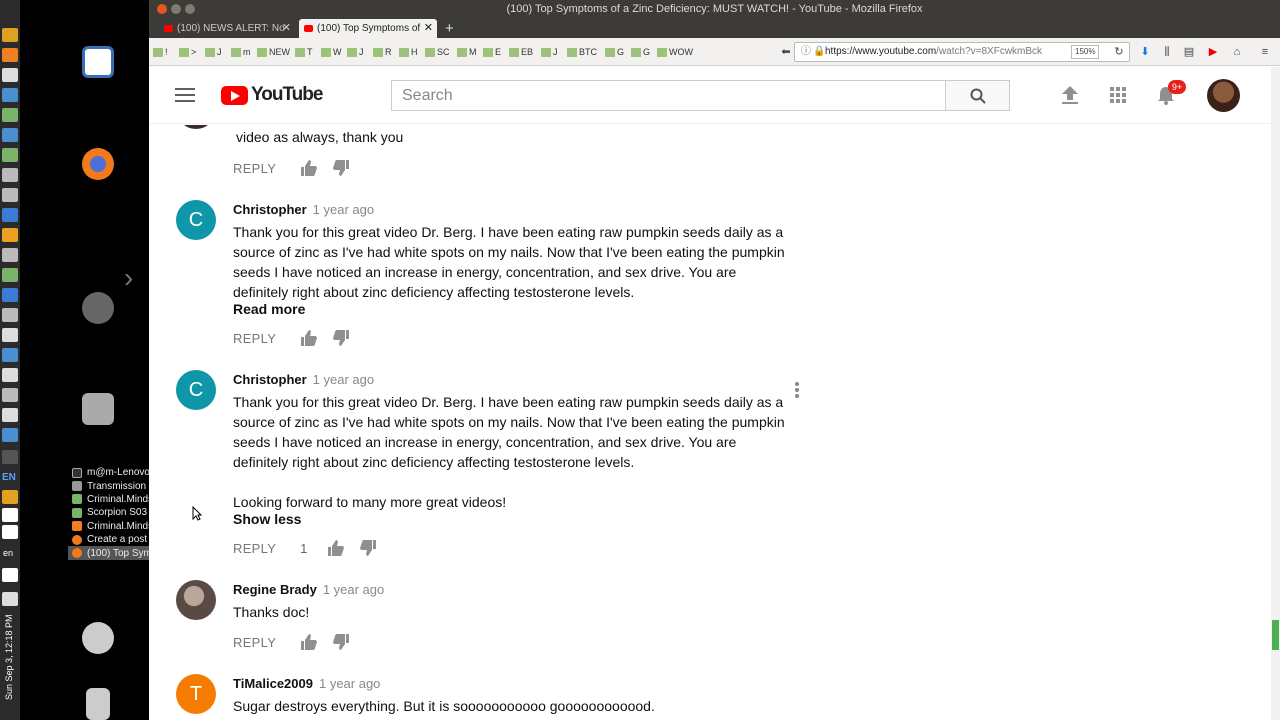 The image size is (1280, 720). Describe the element at coordinates (98, 164) in the screenshot. I see `firefox-icon` at that location.